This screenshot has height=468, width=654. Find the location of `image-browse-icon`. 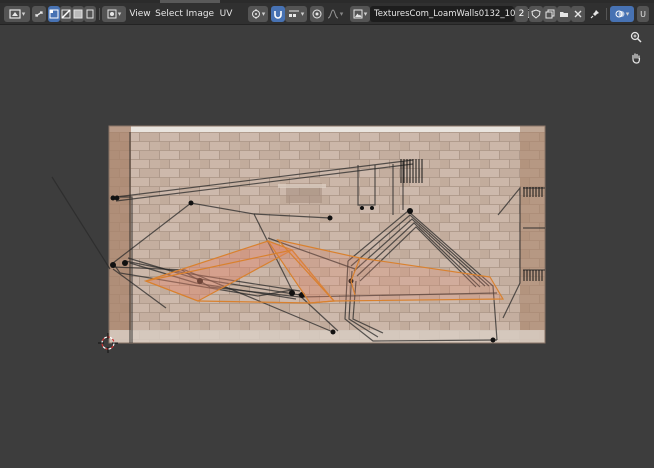

image-browse-icon is located at coordinates (358, 14).